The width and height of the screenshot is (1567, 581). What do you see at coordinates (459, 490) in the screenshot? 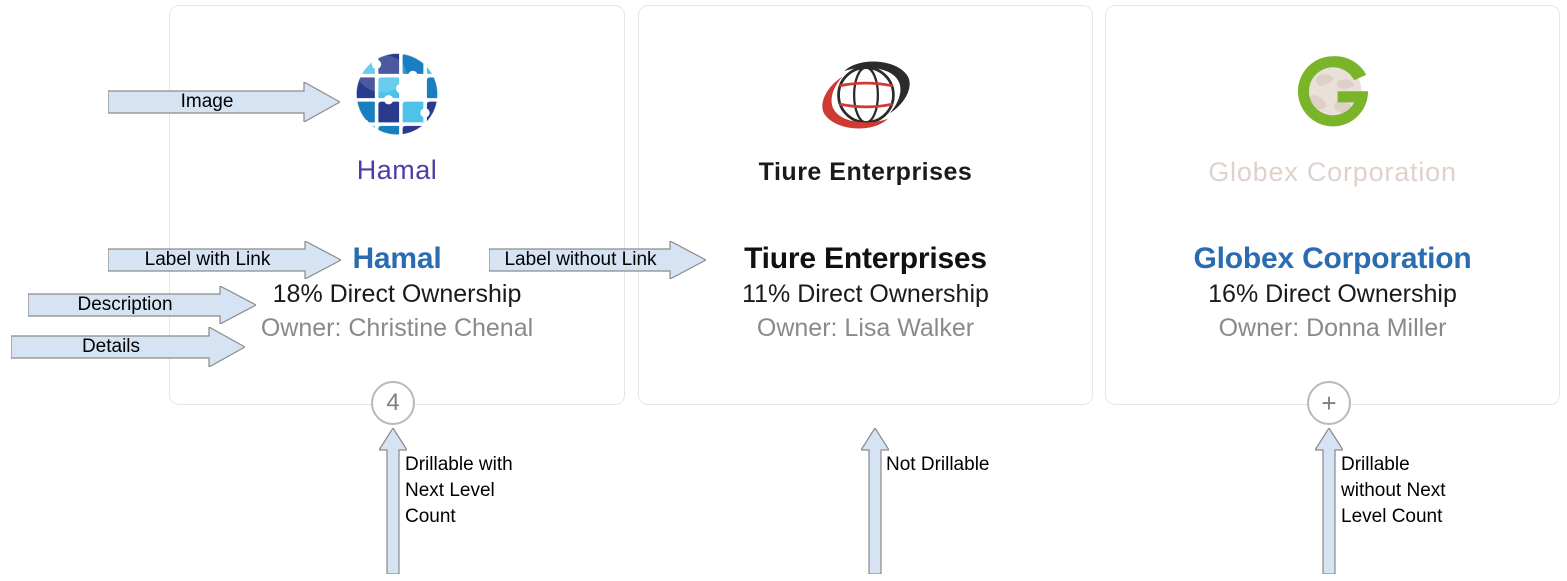
I see `annotation-note-drillable-with-count: Drillable with Next Level Count` at bounding box center [459, 490].